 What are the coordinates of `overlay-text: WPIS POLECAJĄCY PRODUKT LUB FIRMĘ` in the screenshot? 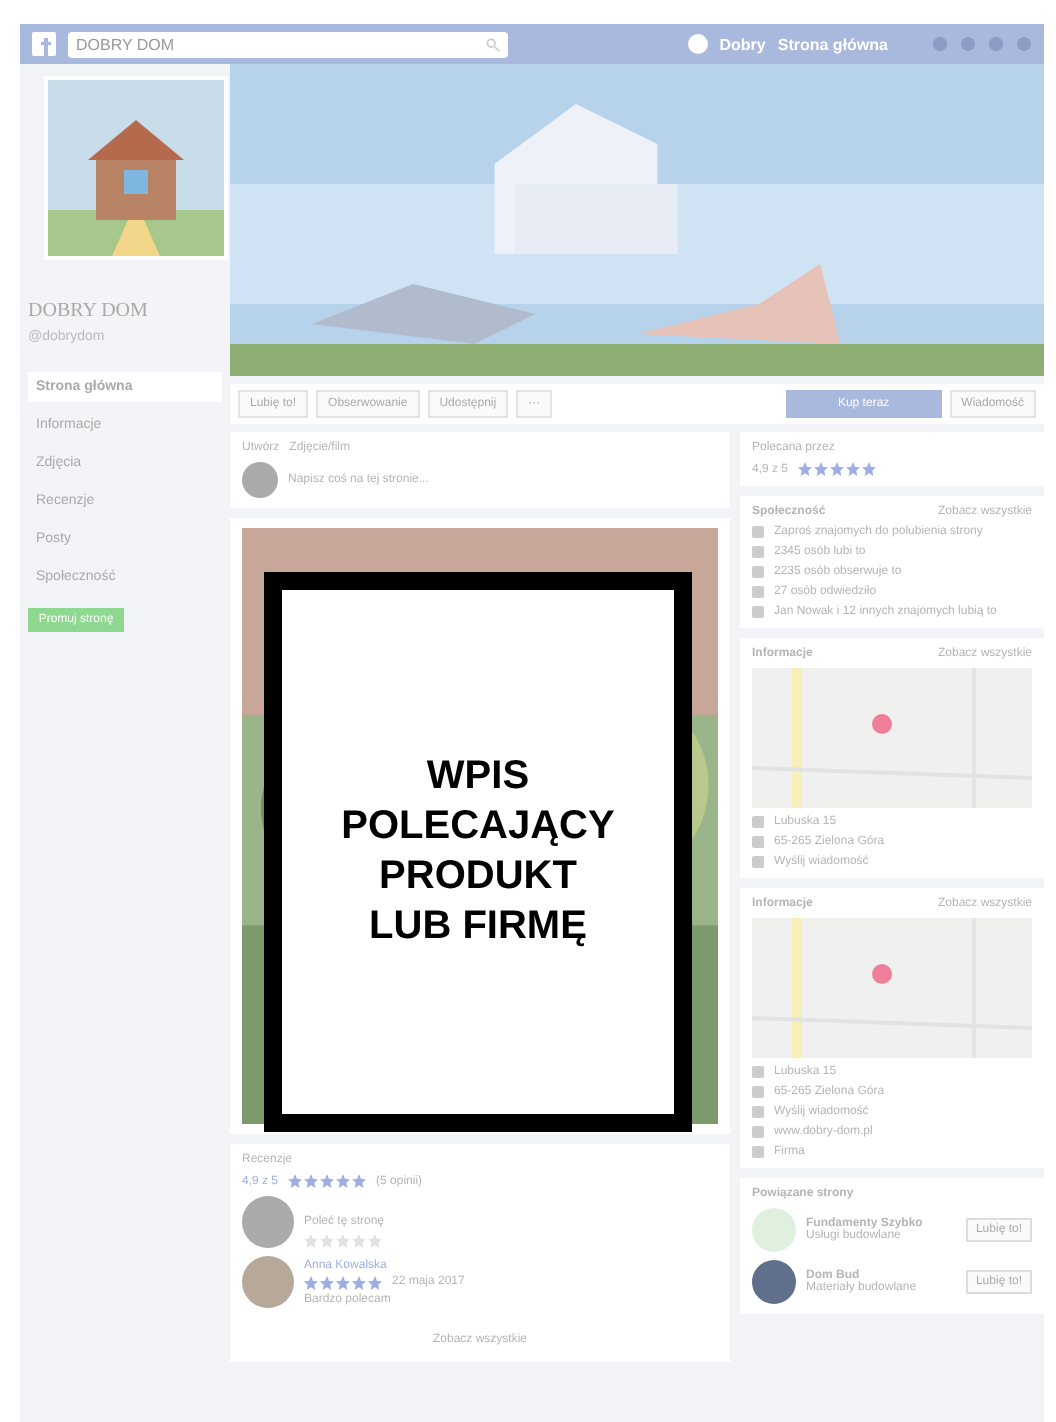 It's located at (478, 852).